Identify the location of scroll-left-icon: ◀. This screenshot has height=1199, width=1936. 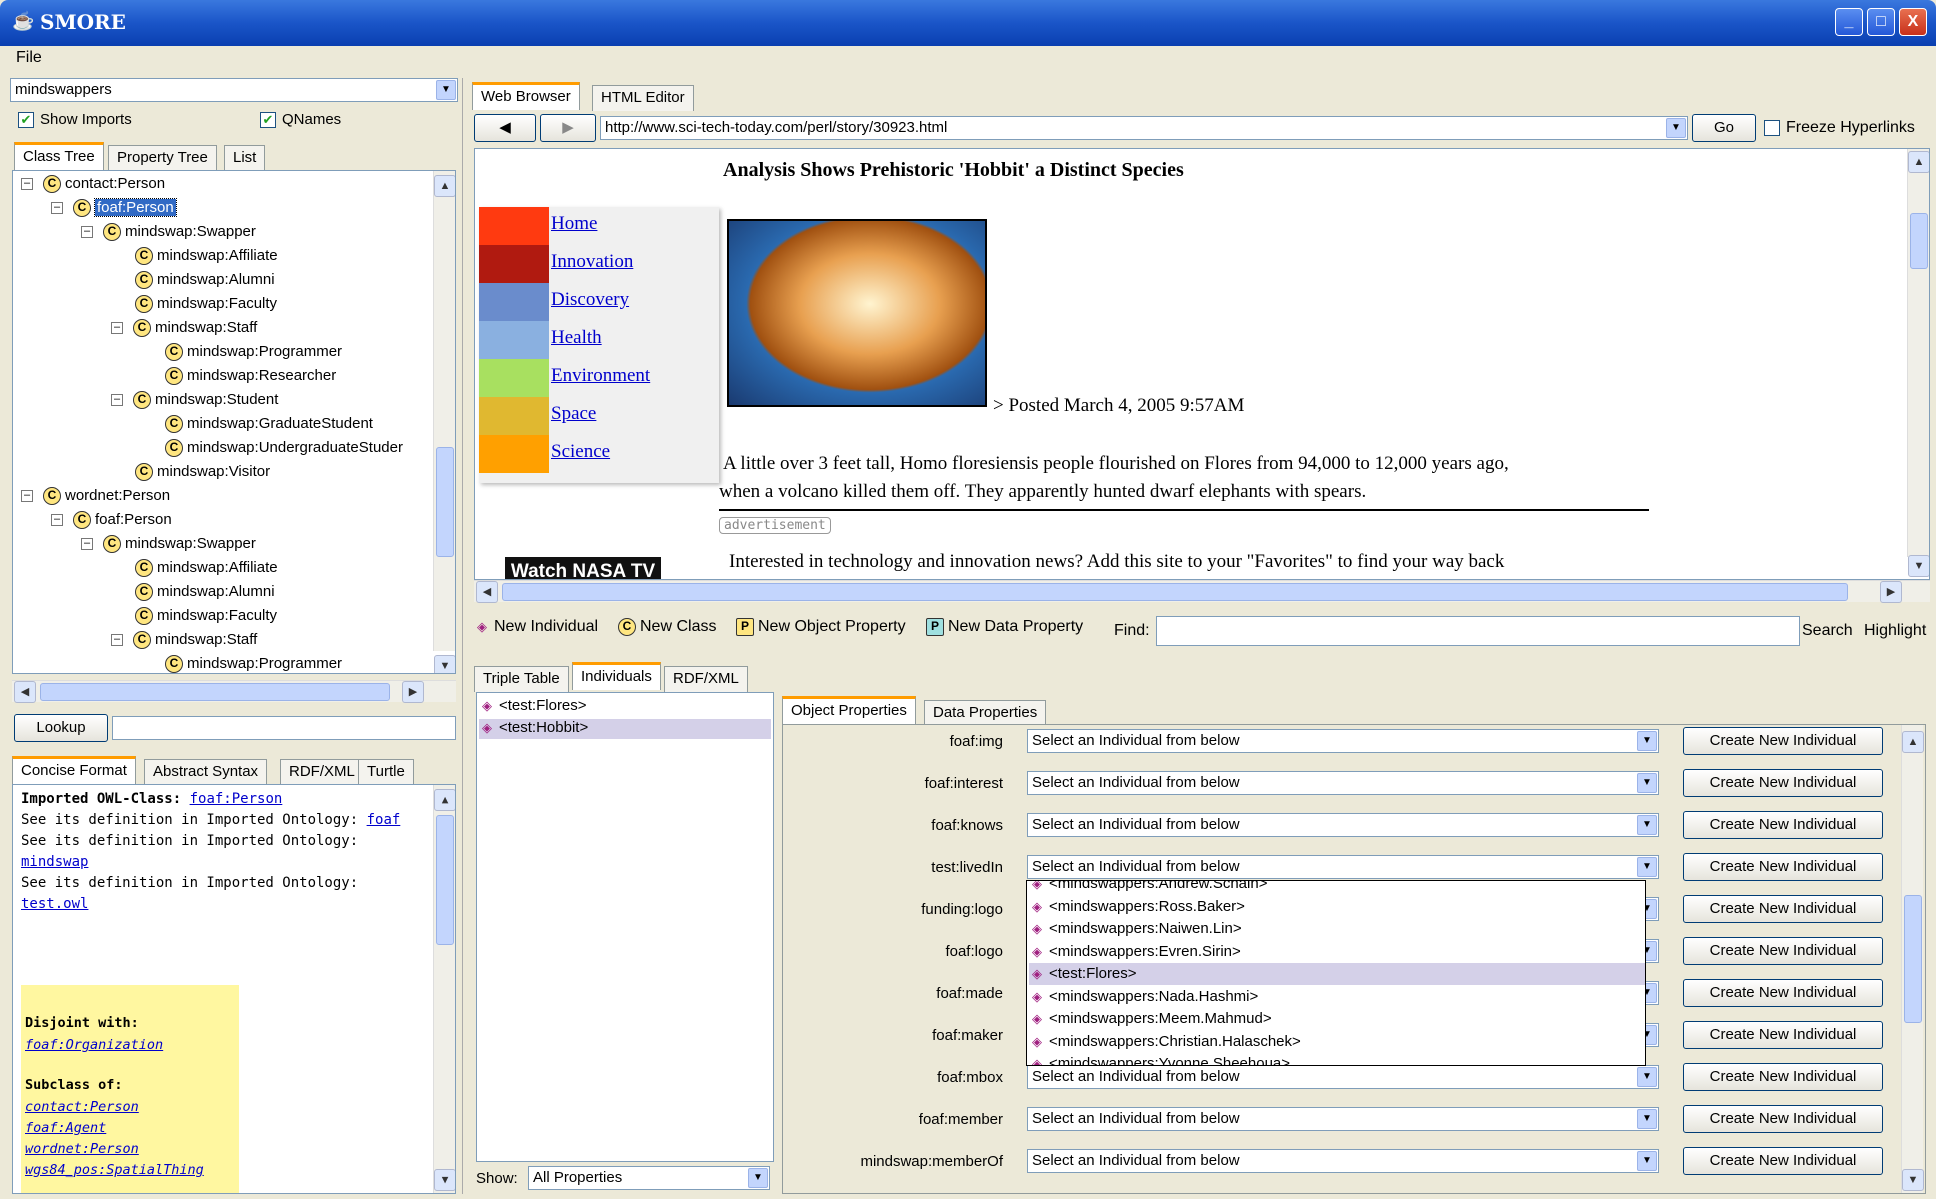
(25, 692).